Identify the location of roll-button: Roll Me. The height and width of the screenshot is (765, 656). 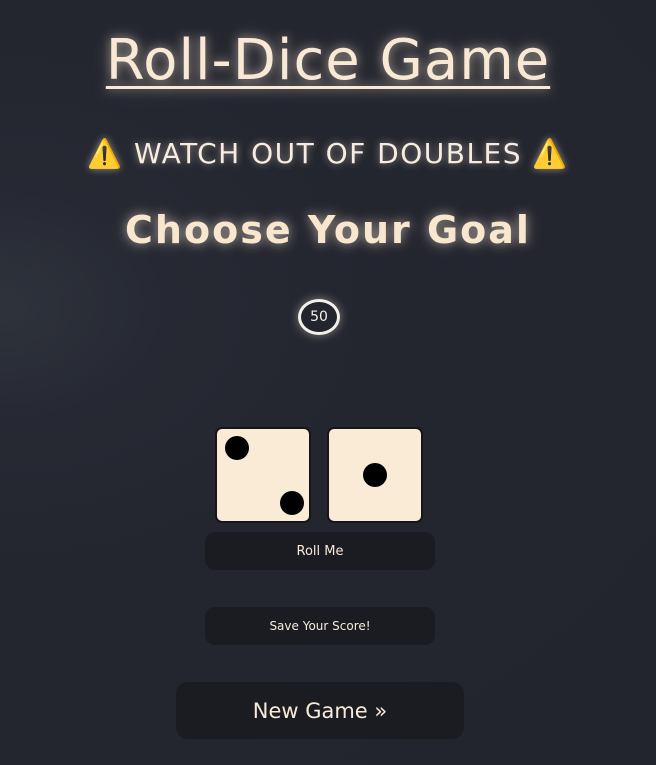
(320, 551).